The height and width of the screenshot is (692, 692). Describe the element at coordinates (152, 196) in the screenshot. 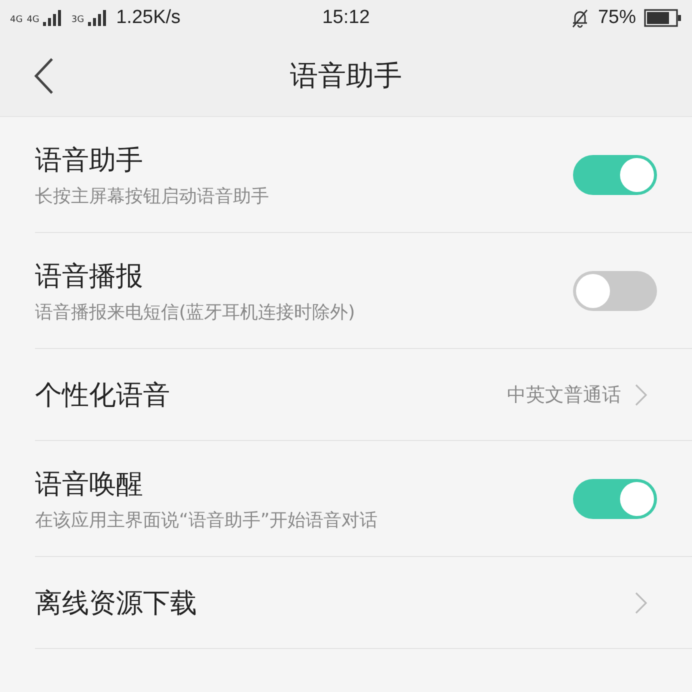

I see `setting-description: 长按主屏幕按钮启动语音助手` at that location.